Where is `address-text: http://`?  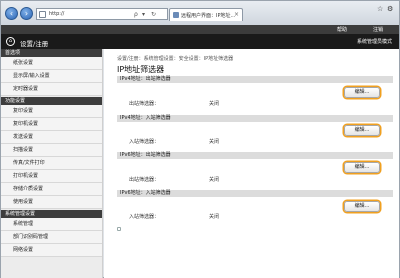
address-text: http:// is located at coordinates (57, 14).